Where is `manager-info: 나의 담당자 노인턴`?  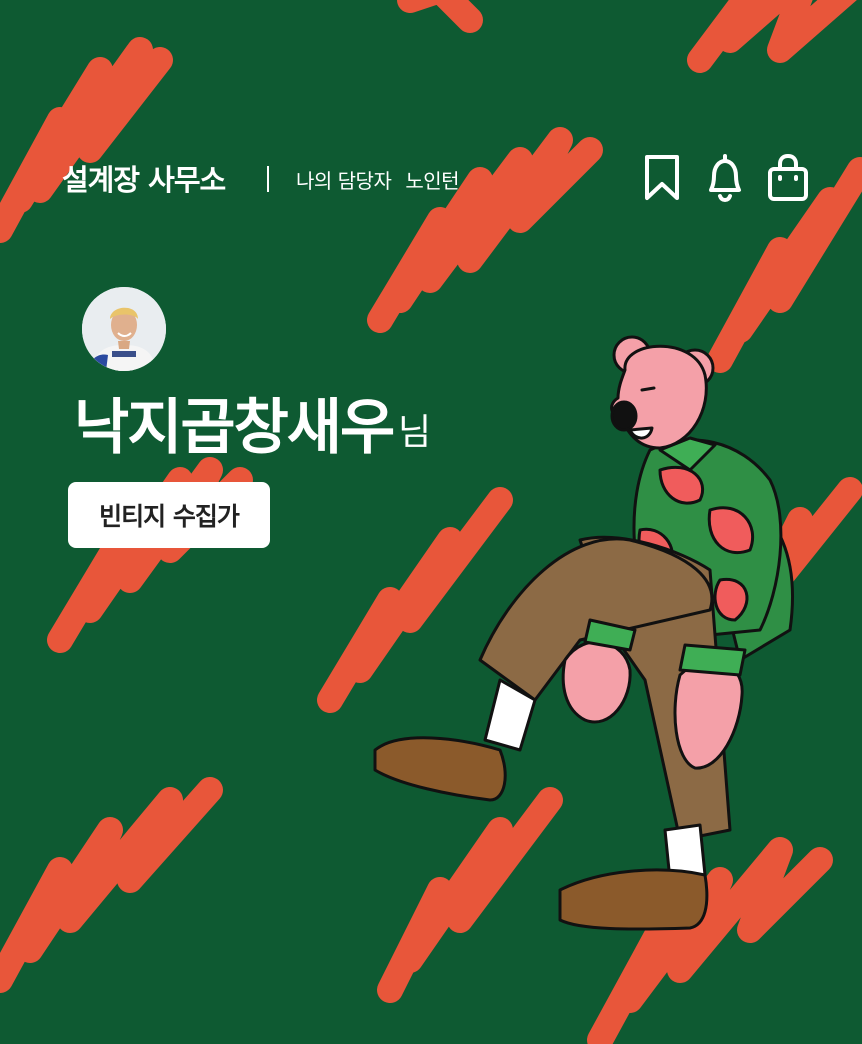 manager-info: 나의 담당자 노인턴 is located at coordinates (384, 181).